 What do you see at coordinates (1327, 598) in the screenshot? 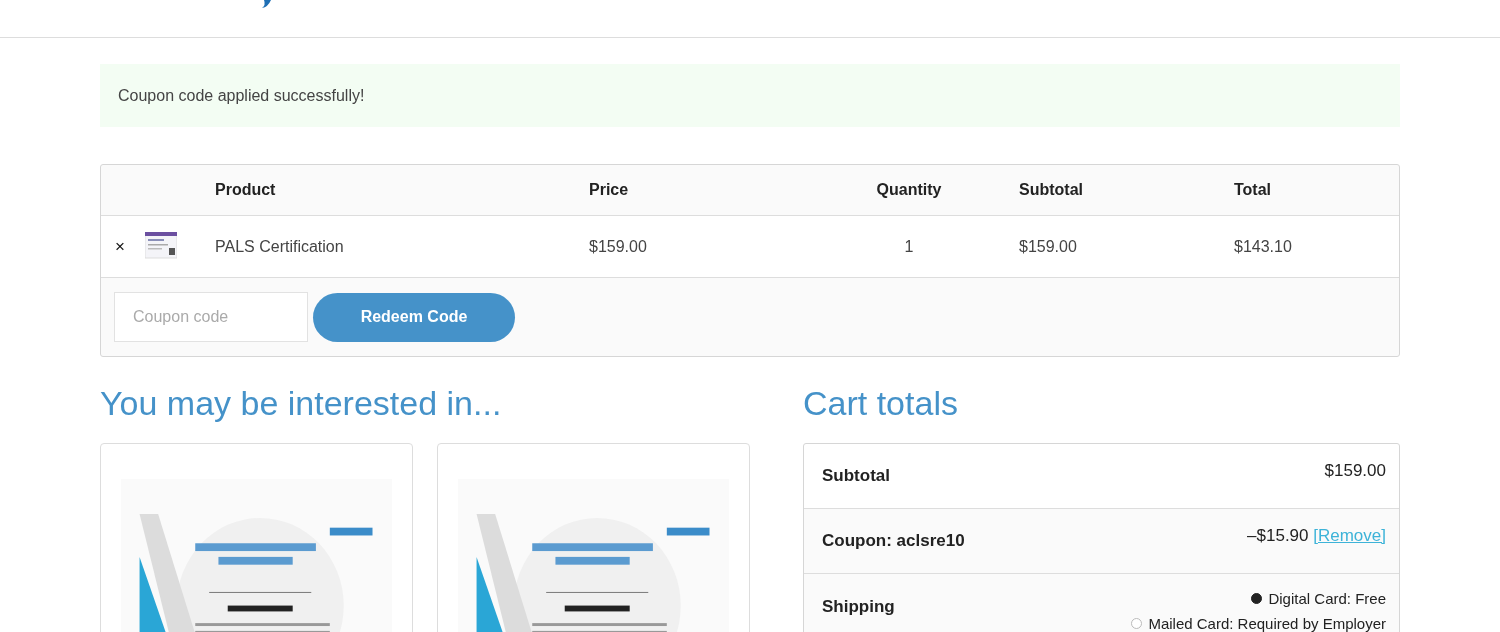
I see `shipping-option: Digital Card: Free` at bounding box center [1327, 598].